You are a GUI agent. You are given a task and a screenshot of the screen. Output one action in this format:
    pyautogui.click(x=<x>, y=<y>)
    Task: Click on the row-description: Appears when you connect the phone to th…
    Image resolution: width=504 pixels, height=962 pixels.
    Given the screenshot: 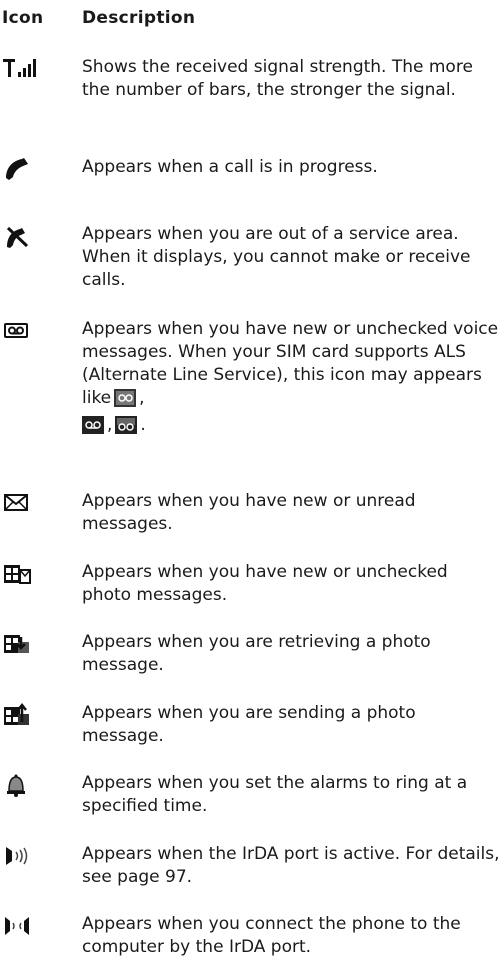 What is the action you would take?
    pyautogui.click(x=271, y=935)
    